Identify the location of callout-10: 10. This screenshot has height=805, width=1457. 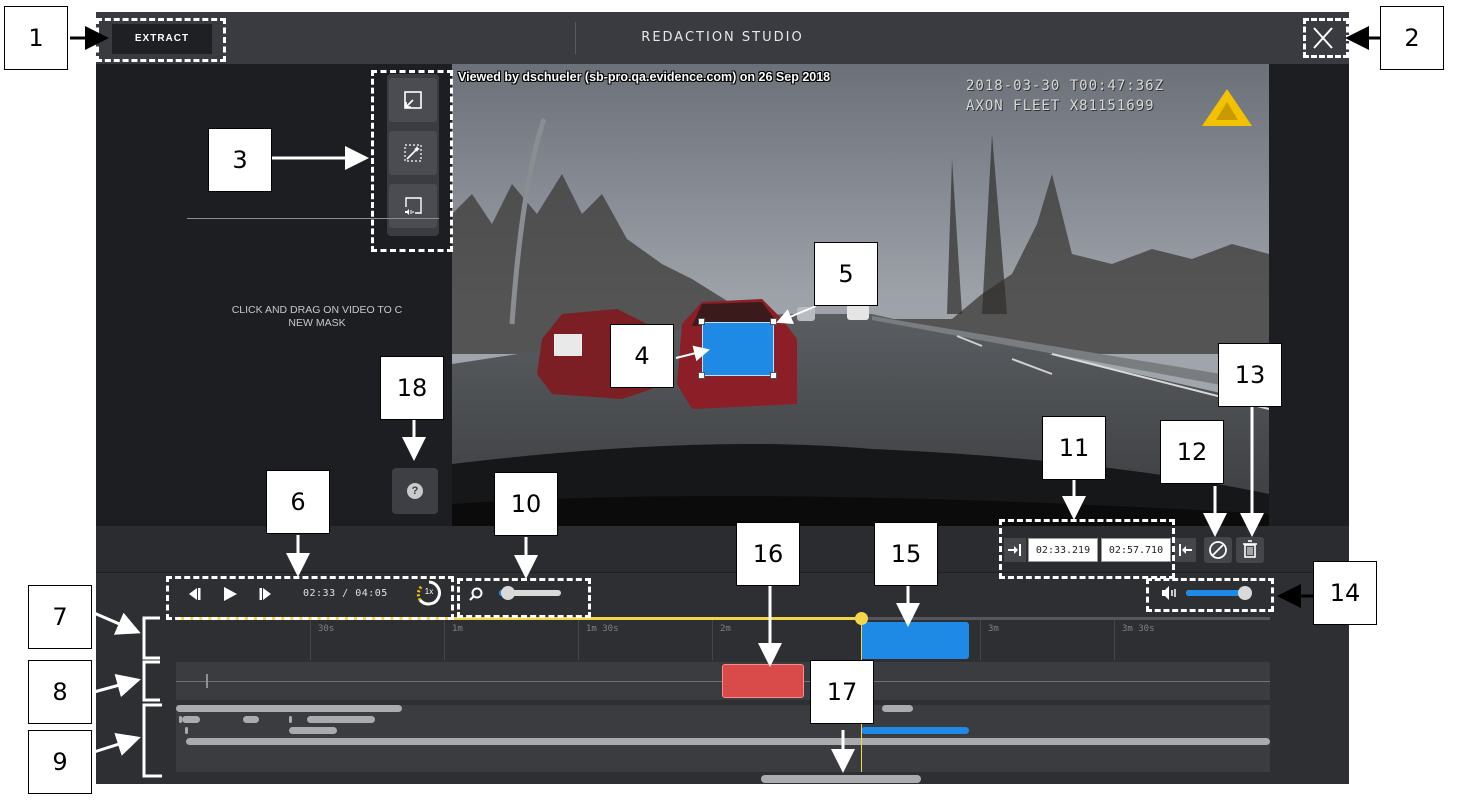
(526, 504).